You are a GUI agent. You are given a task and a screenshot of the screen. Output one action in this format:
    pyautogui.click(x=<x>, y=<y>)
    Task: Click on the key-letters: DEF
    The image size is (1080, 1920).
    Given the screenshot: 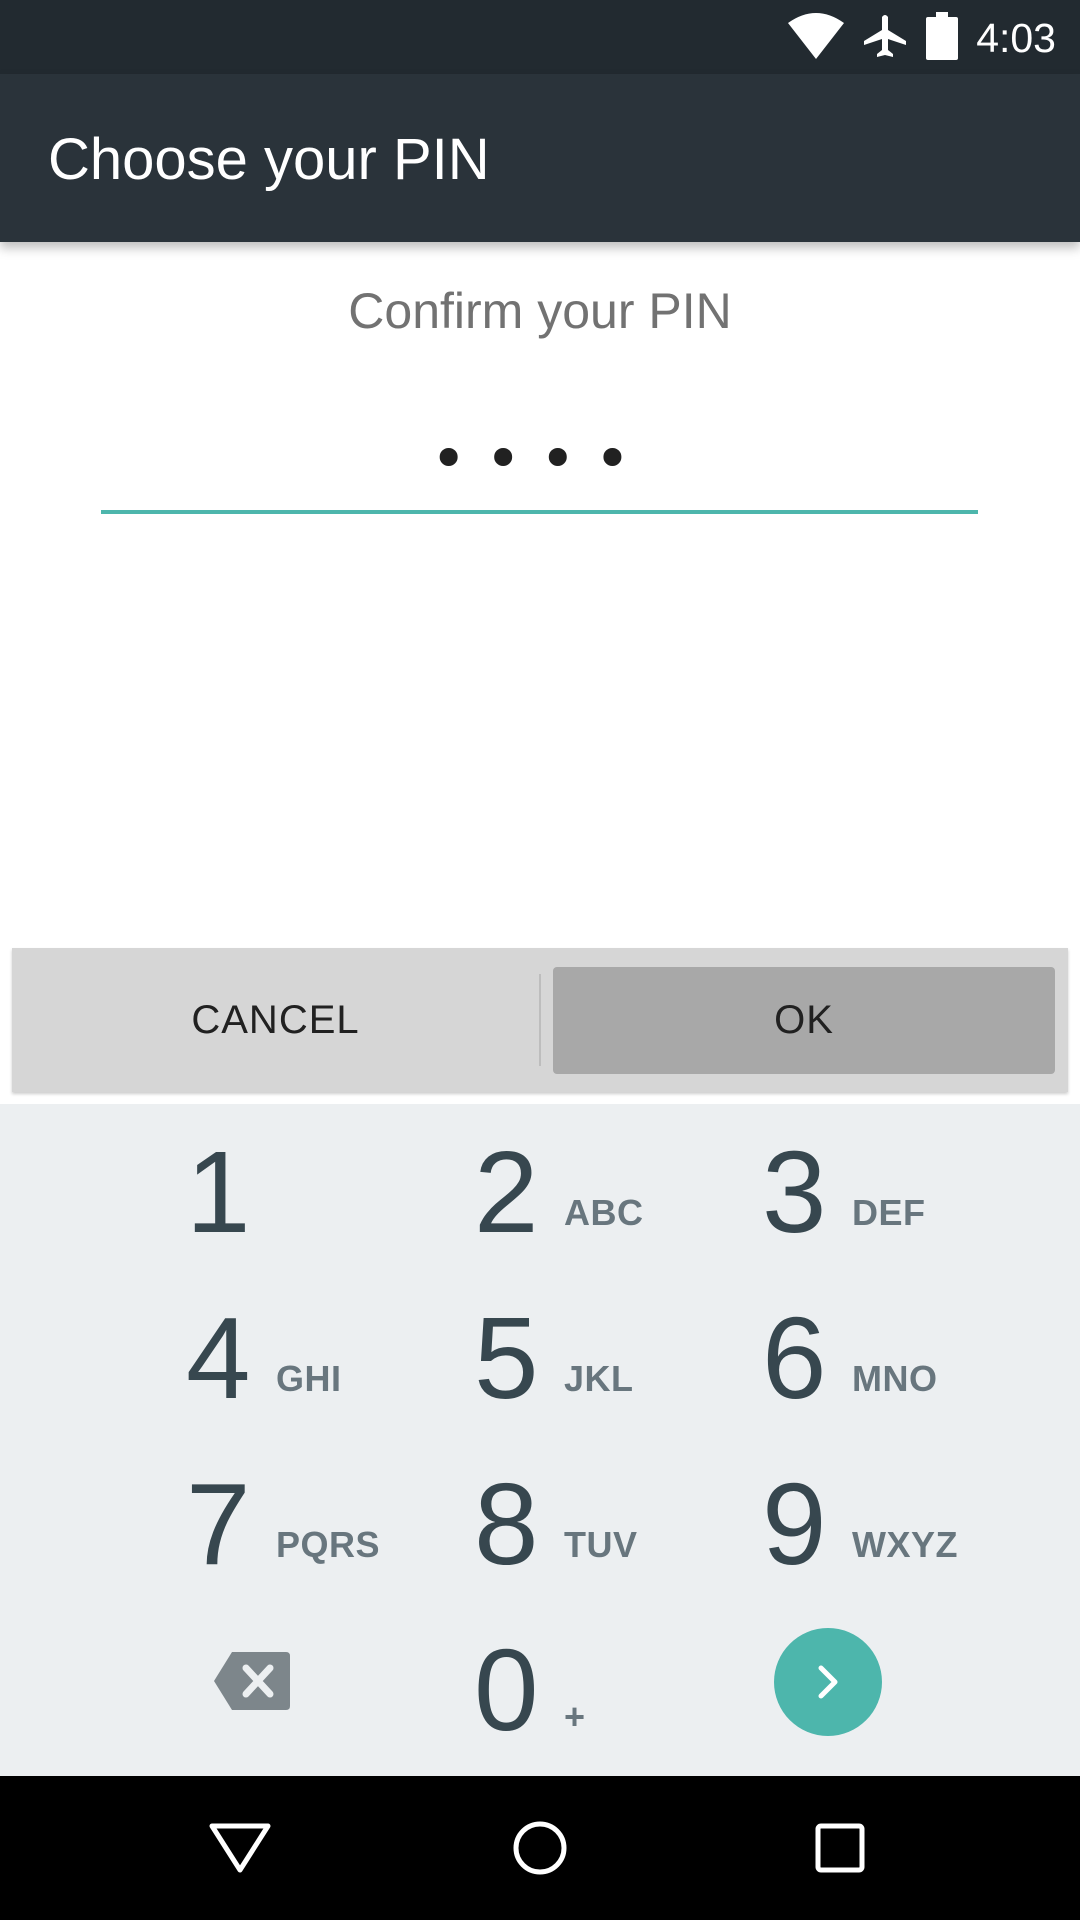 What is the action you would take?
    pyautogui.click(x=889, y=1212)
    